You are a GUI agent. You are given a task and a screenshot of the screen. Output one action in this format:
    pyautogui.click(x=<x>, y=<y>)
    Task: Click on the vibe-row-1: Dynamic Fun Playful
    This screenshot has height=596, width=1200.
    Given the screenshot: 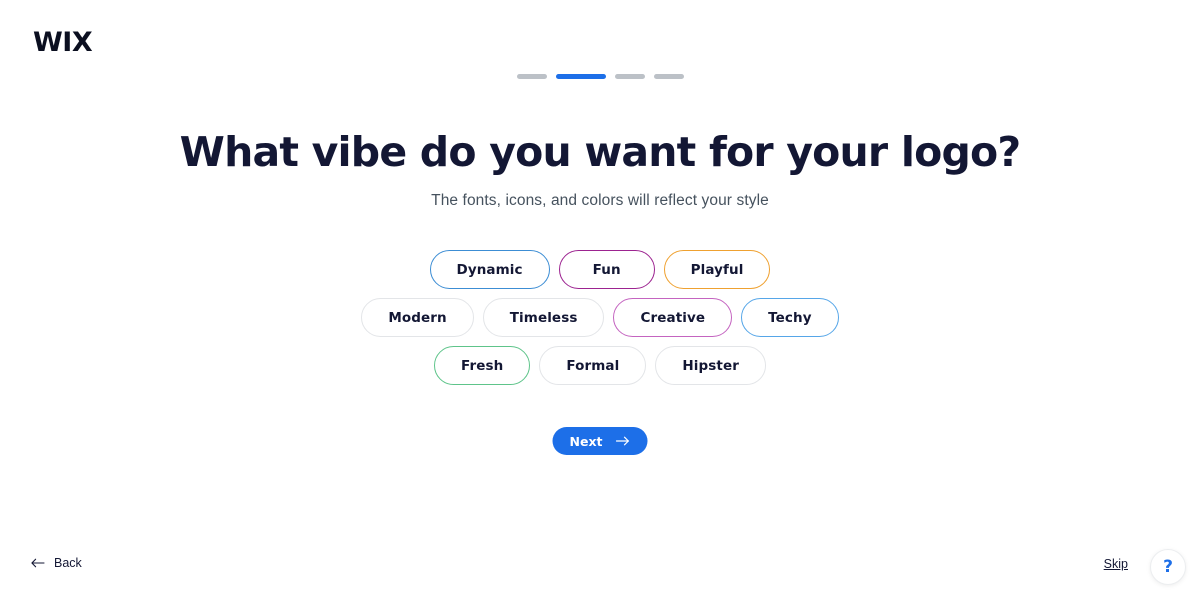 What is the action you would take?
    pyautogui.click(x=600, y=269)
    